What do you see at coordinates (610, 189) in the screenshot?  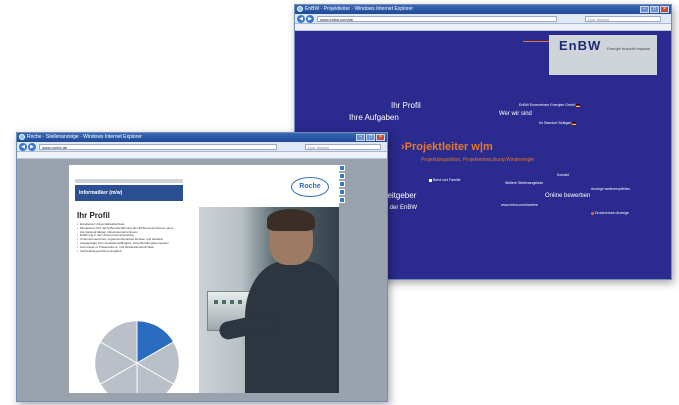 I see `nav-anzeige-weiter: Anzeige weiterempfehlen` at bounding box center [610, 189].